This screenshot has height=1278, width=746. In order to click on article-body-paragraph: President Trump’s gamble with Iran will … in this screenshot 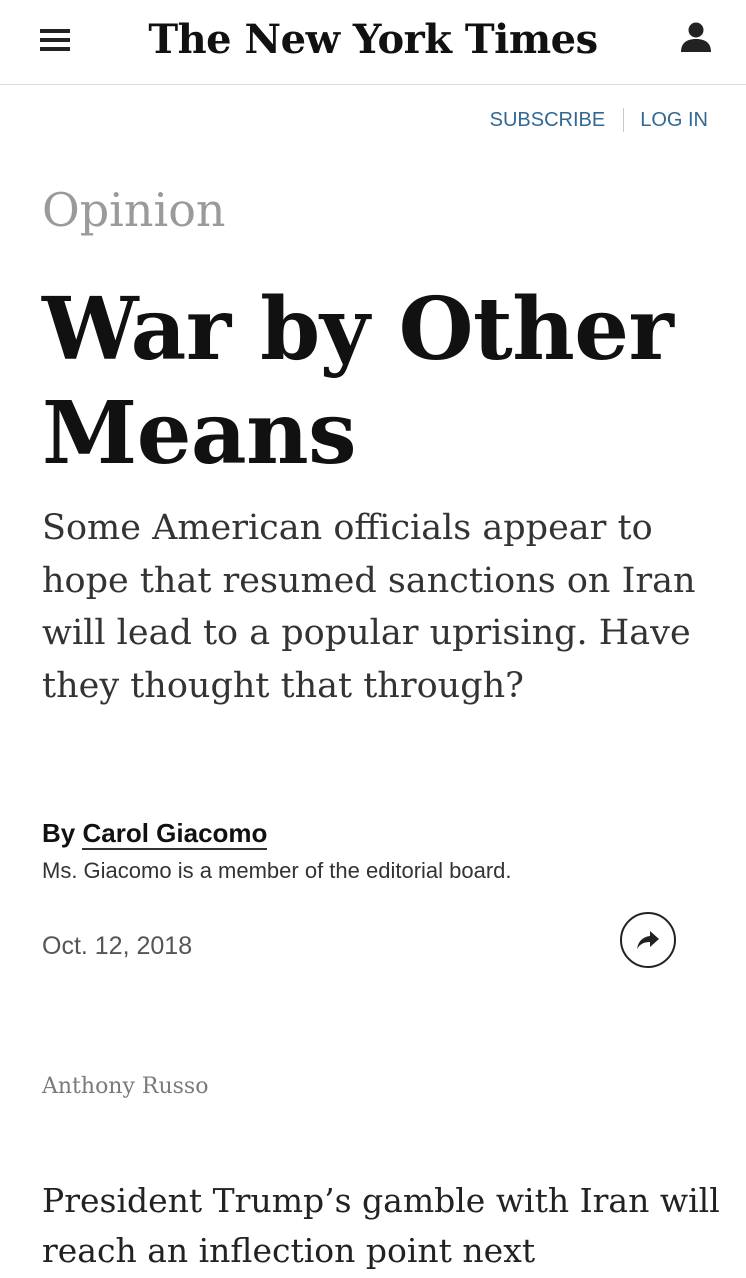, I will do `click(381, 1225)`.